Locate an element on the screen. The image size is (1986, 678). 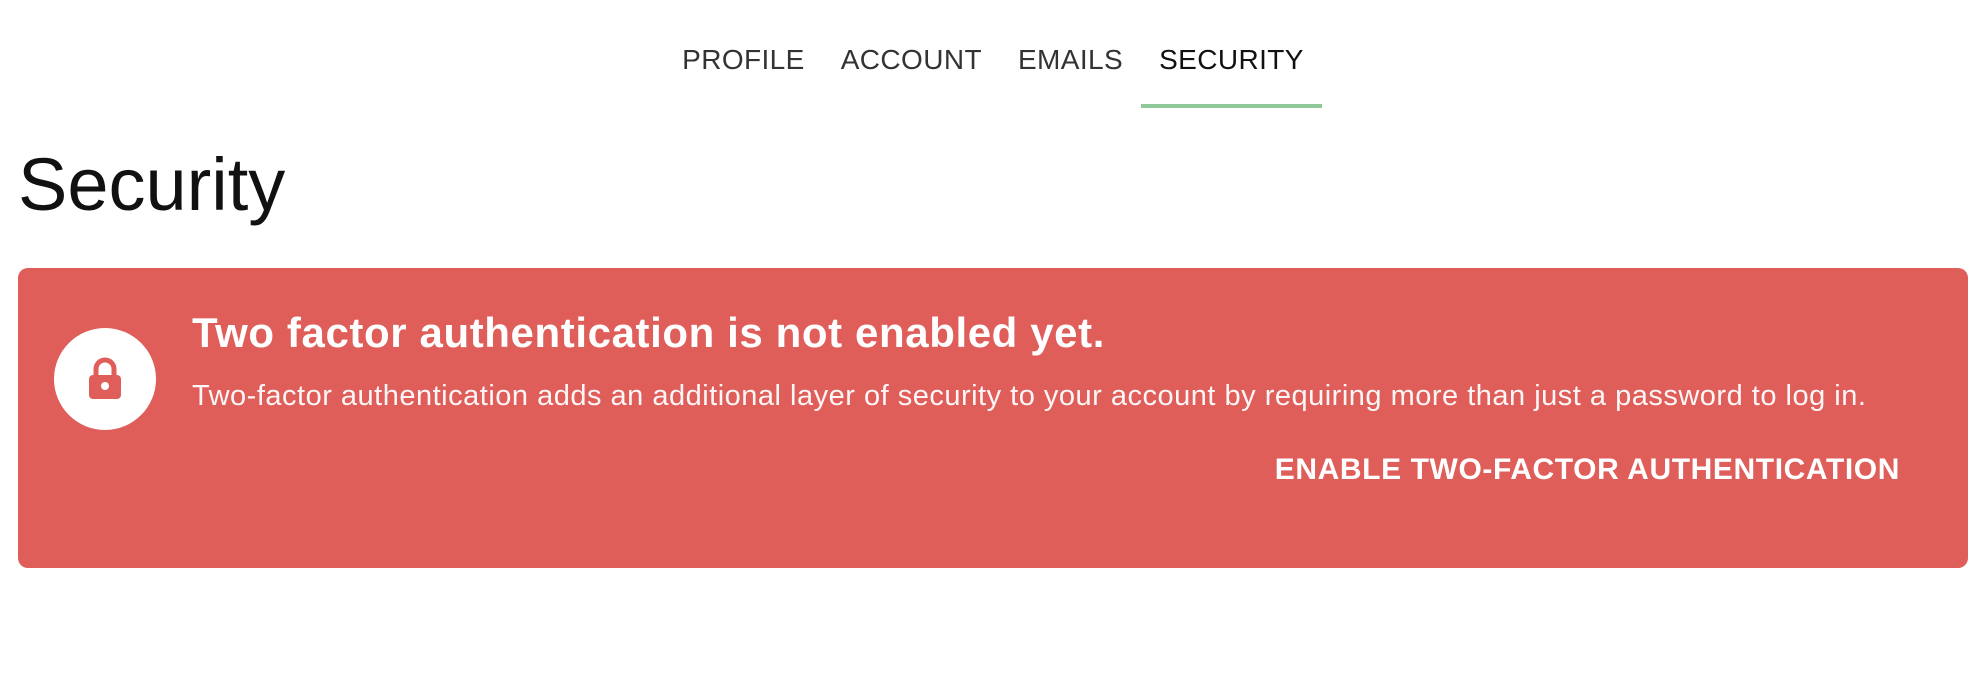
tab-emails: EMAILS is located at coordinates (1070, 76).